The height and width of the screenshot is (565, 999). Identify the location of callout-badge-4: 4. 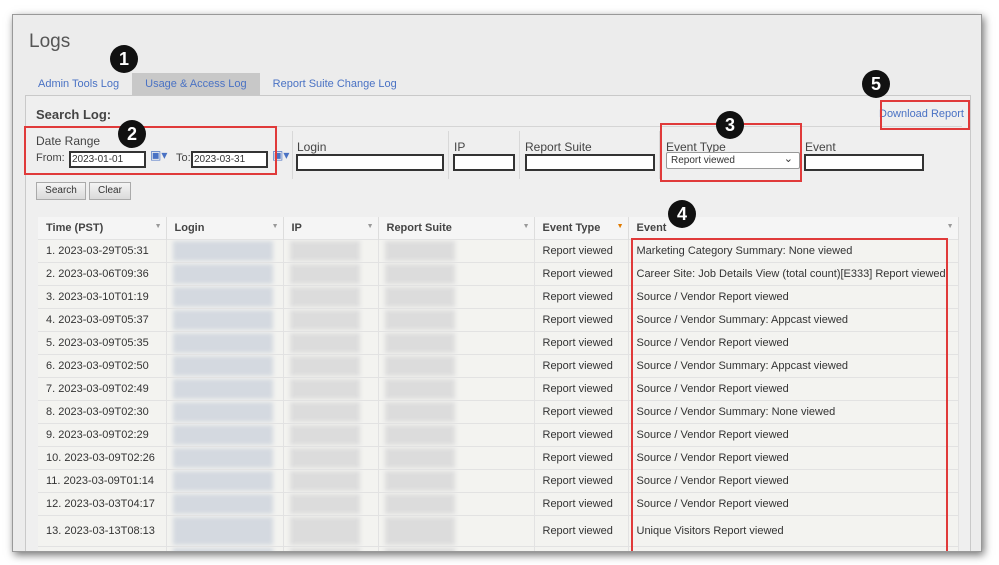
(682, 214).